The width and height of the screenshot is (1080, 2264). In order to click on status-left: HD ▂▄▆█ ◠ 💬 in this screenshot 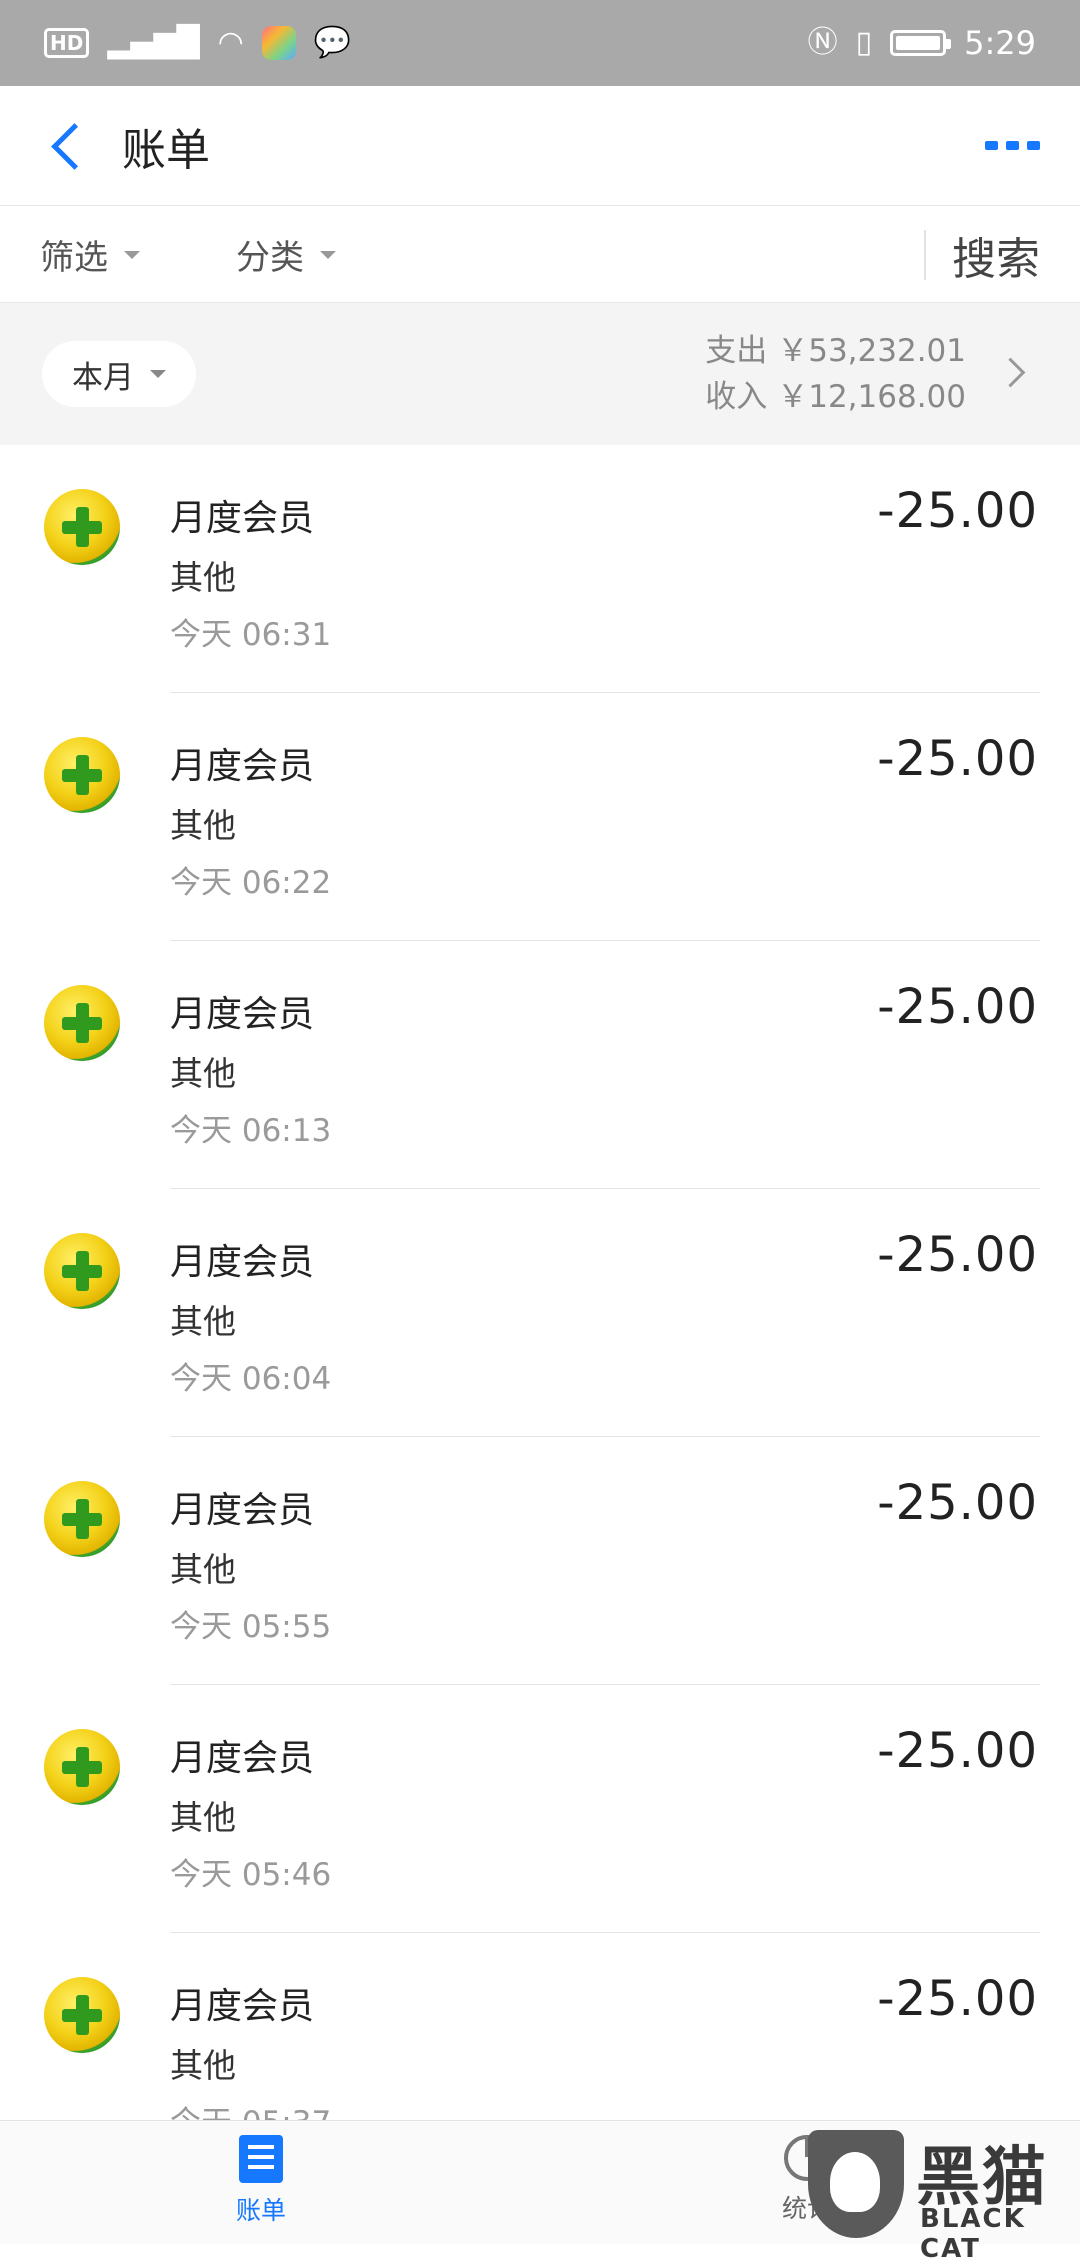, I will do `click(197, 43)`.